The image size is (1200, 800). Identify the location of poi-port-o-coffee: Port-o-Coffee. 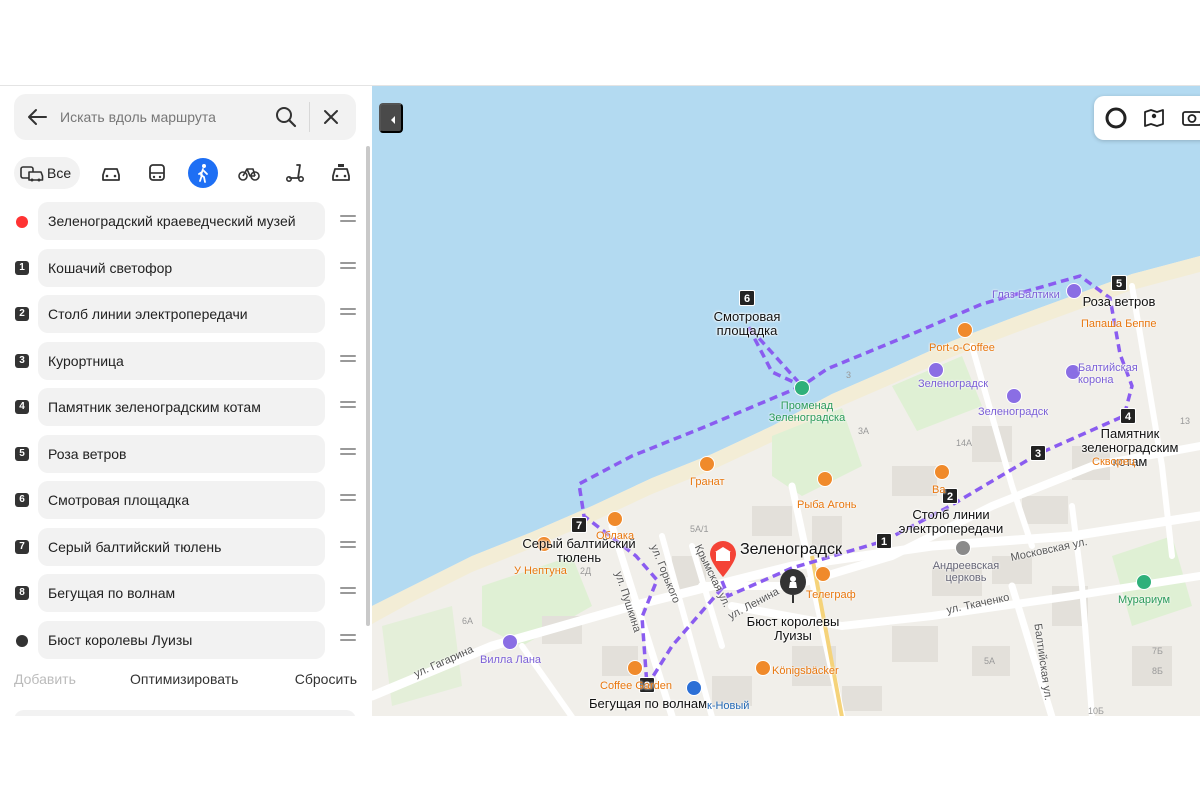
(962, 348).